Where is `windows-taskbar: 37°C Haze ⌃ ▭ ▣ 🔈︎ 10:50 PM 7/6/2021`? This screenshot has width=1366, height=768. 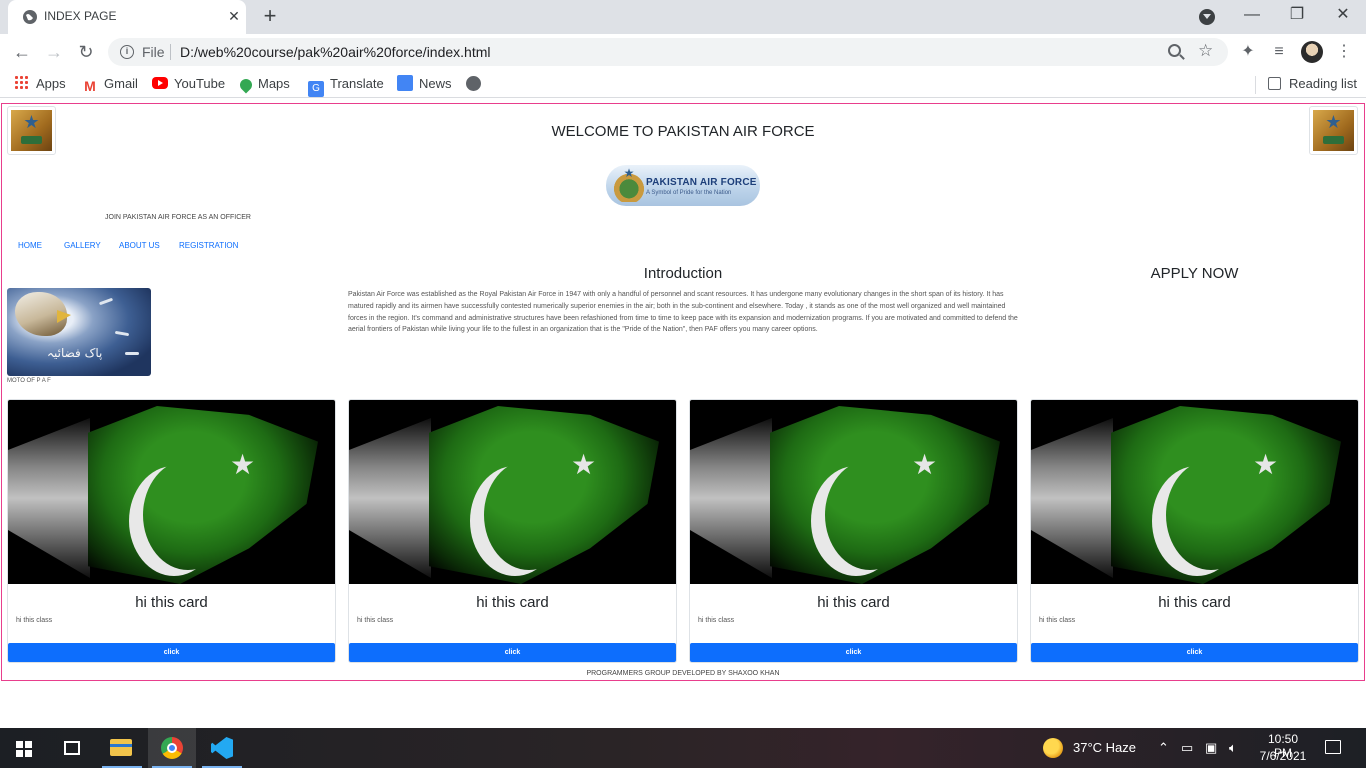
windows-taskbar: 37°C Haze ⌃ ▭ ▣ 🔈︎ 10:50 PM 7/6/2021 is located at coordinates (683, 748).